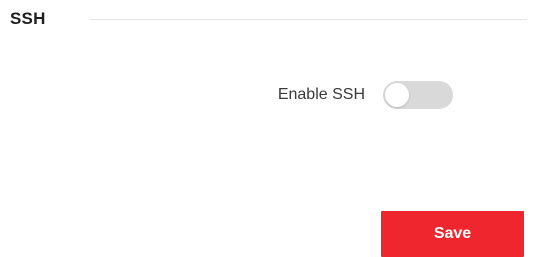  Describe the element at coordinates (269, 95) in the screenshot. I see `enable-ssh-row: Enable SSH` at that location.